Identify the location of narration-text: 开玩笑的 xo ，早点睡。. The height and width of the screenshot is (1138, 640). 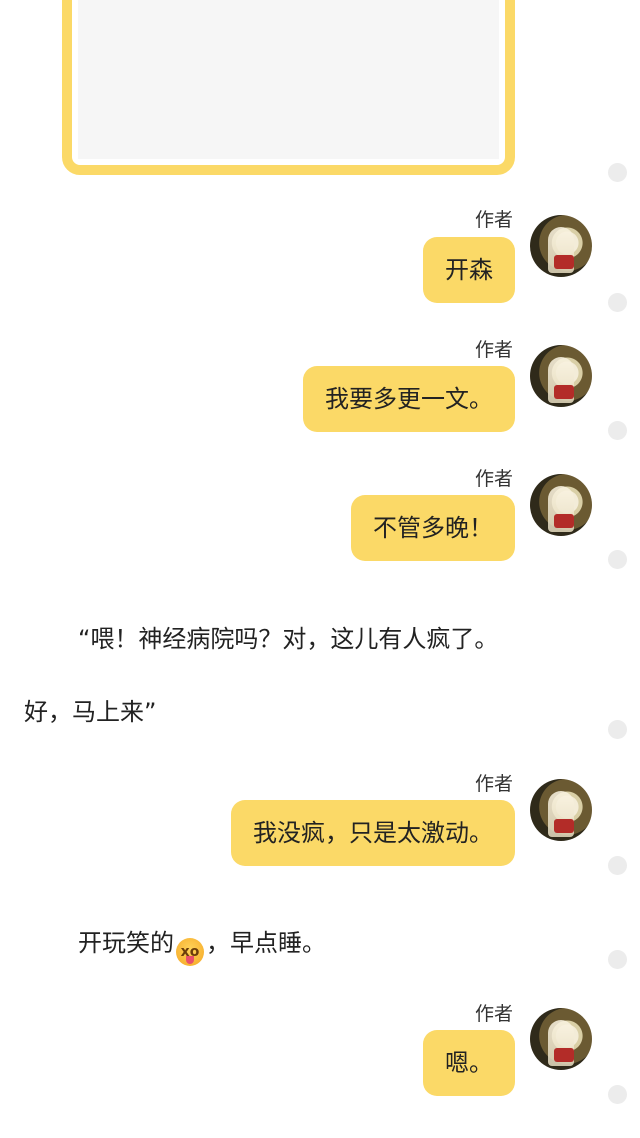
(202, 944).